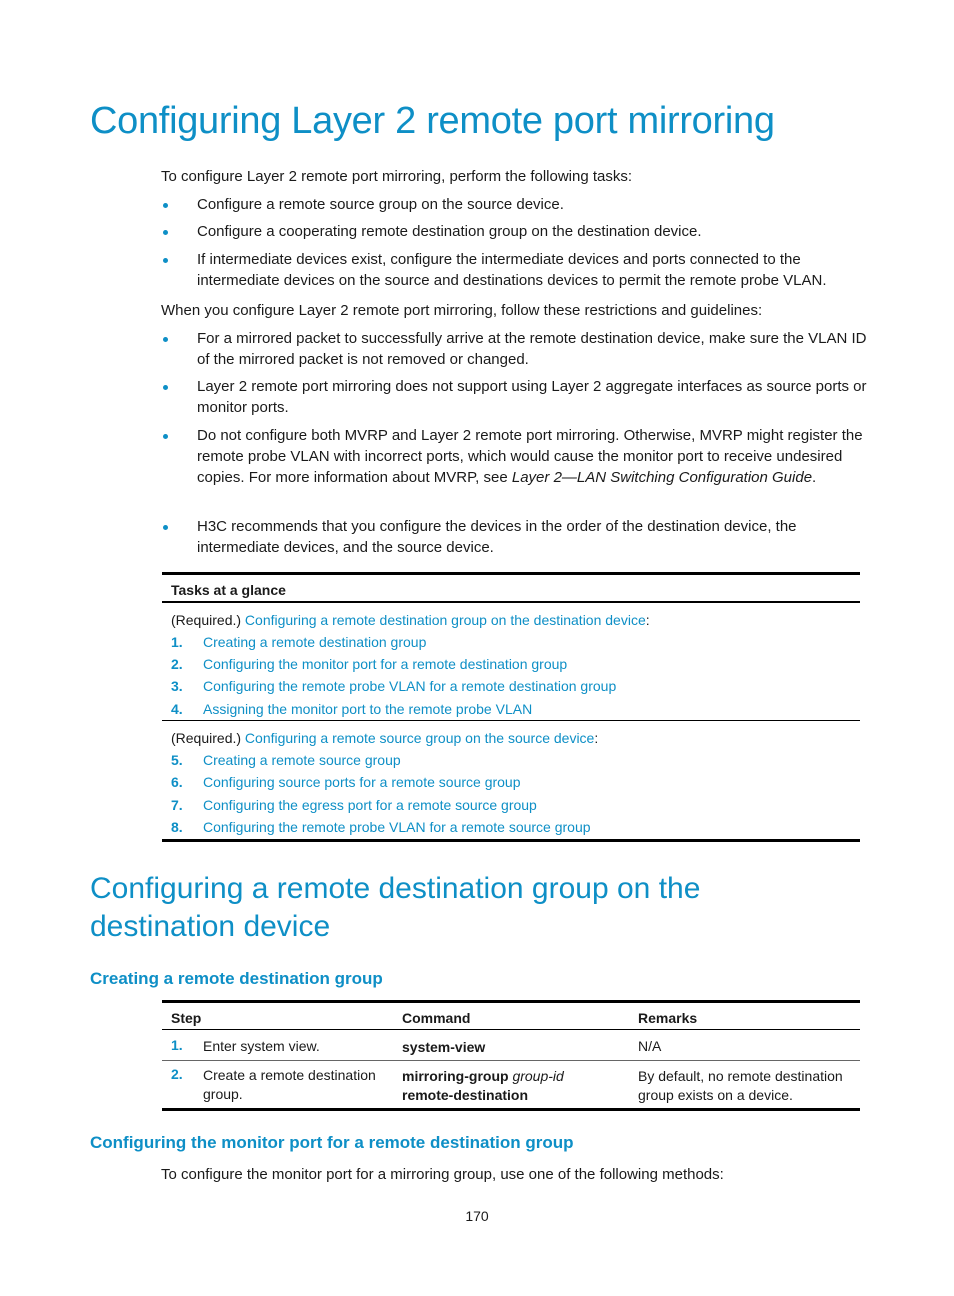 Image resolution: width=954 pixels, height=1296 pixels. Describe the element at coordinates (511, 840) in the screenshot. I see `table-bottom-rule` at that location.